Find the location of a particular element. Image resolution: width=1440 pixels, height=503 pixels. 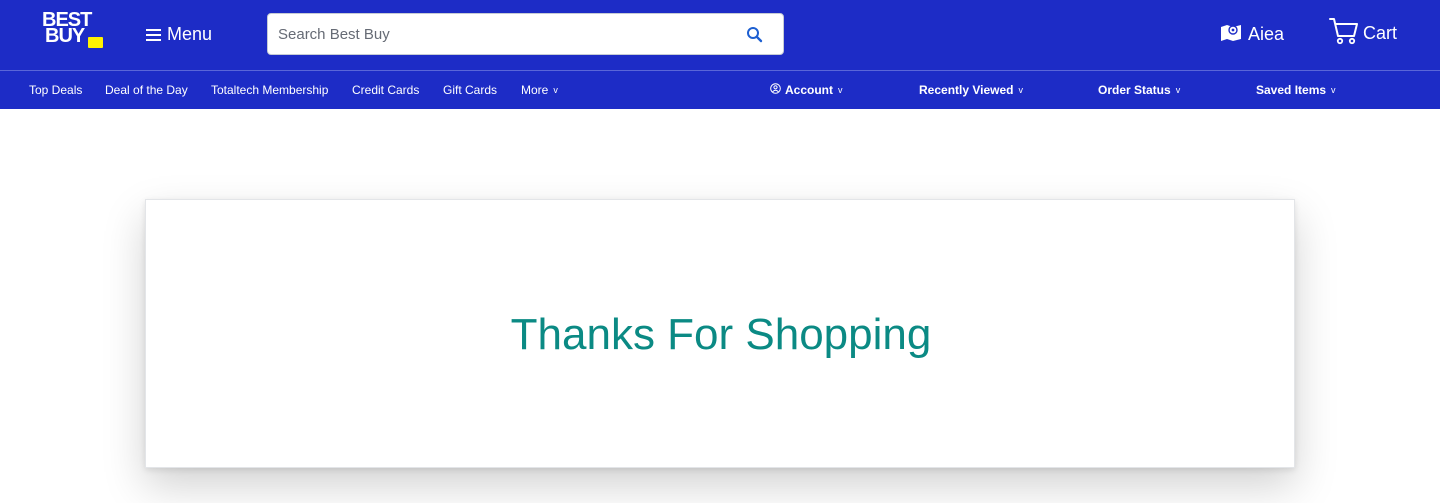

nav-account: Account v is located at coordinates (806, 90).